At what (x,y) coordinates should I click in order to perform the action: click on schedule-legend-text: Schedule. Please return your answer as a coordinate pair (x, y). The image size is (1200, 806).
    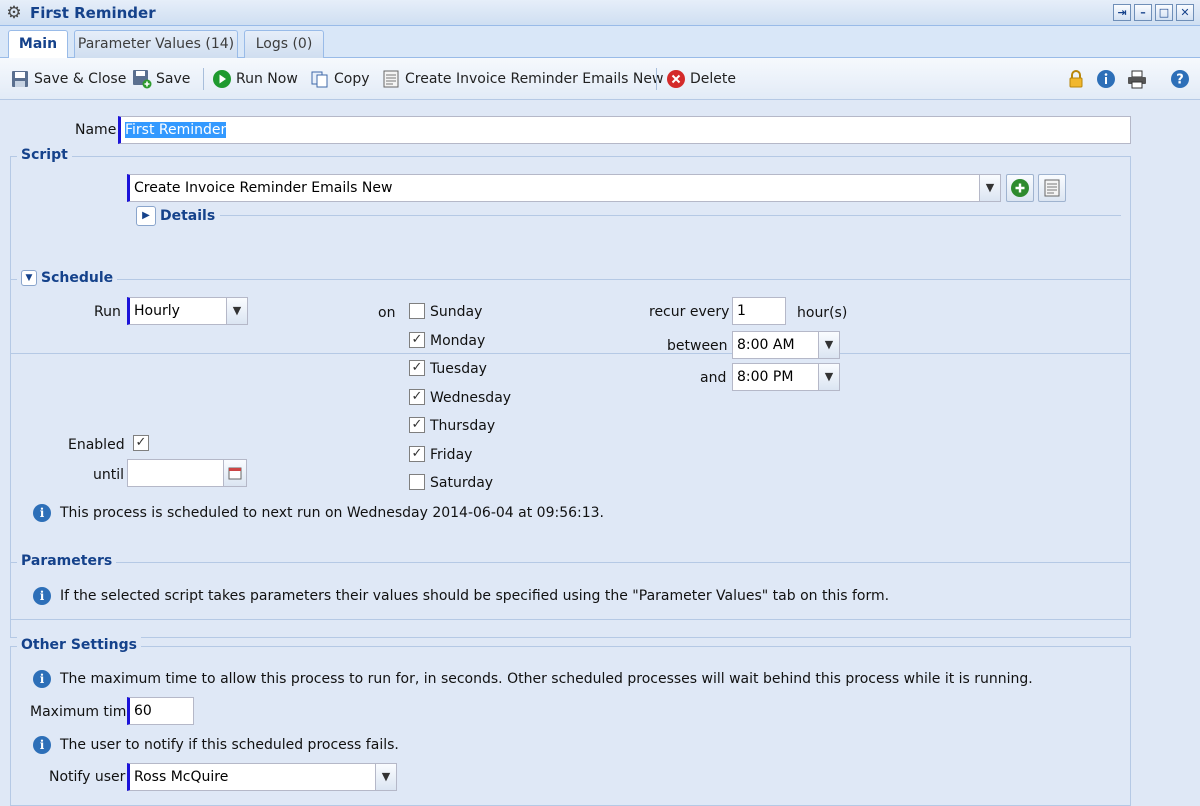
    Looking at the image, I should click on (77, 278).